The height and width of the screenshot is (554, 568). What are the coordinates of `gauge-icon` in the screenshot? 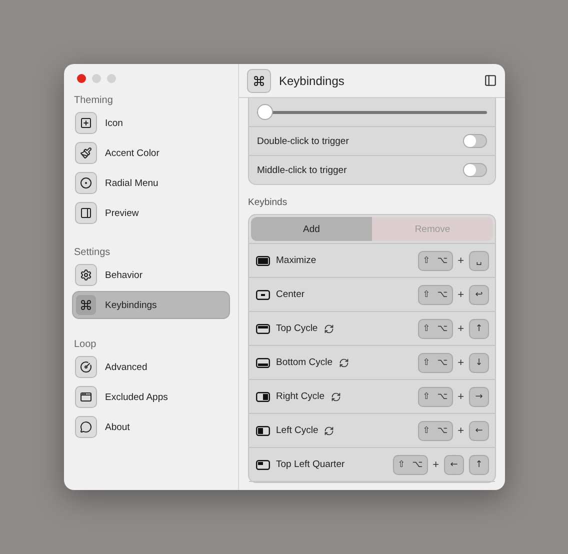 It's located at (86, 367).